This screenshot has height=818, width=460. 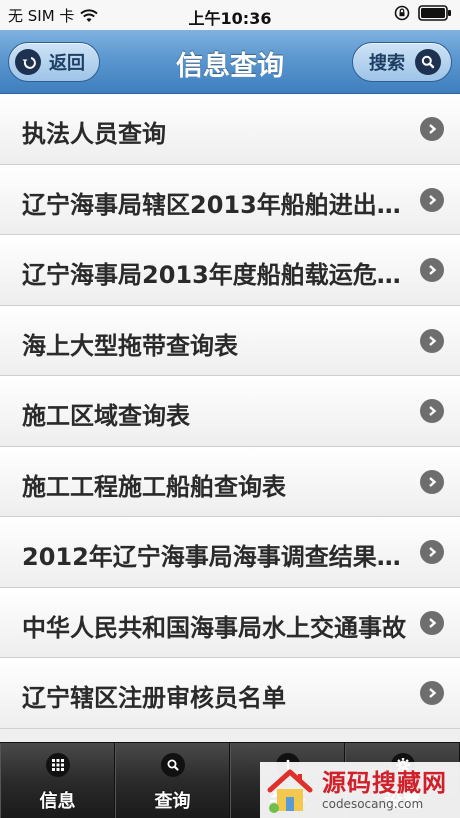 I want to click on house-logo-icon, so click(x=290, y=791).